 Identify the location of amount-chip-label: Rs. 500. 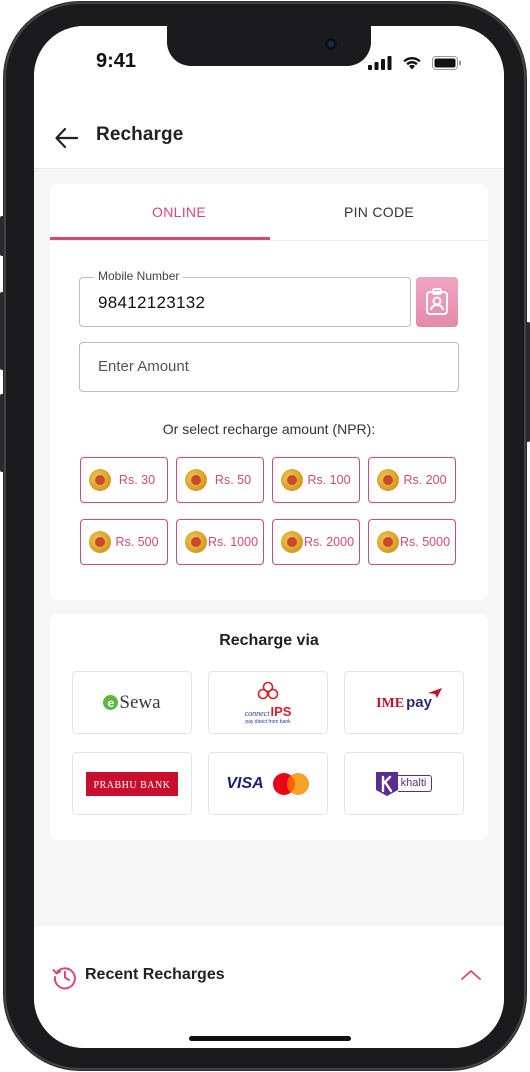
(137, 542).